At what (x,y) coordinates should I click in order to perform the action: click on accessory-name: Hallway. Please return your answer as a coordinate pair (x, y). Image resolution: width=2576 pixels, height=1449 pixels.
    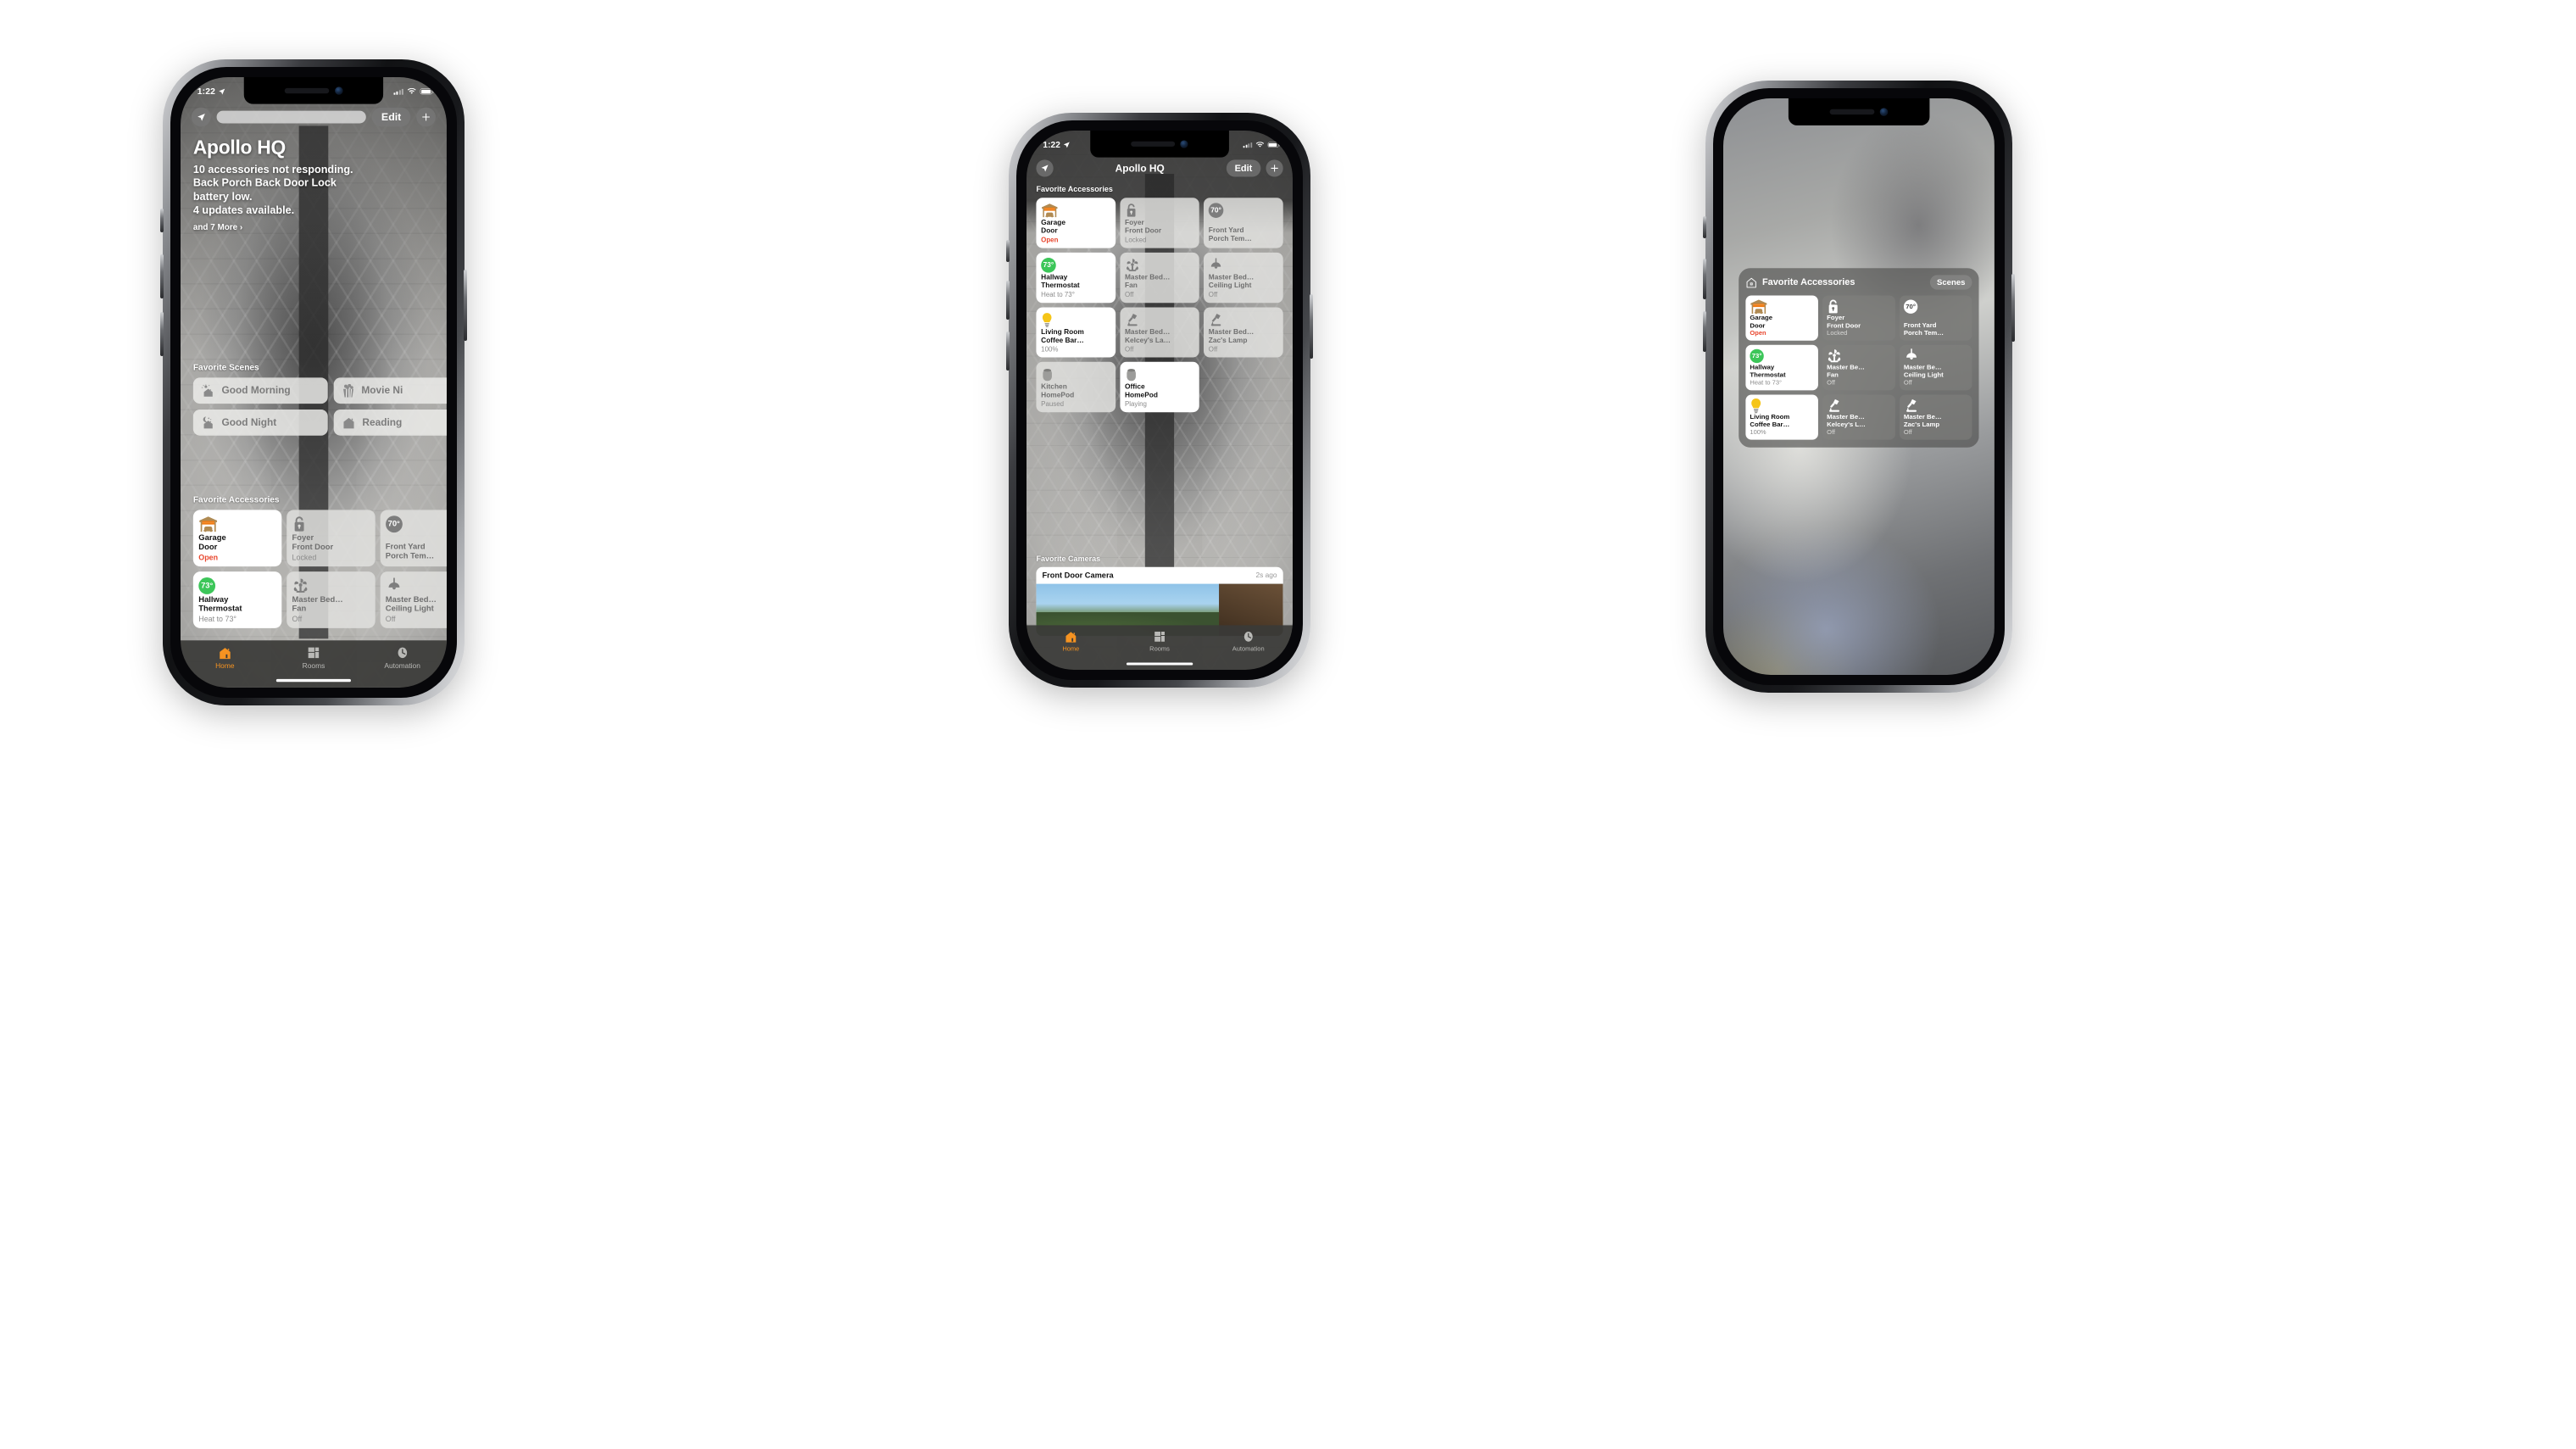
    Looking at the image, I should click on (1762, 367).